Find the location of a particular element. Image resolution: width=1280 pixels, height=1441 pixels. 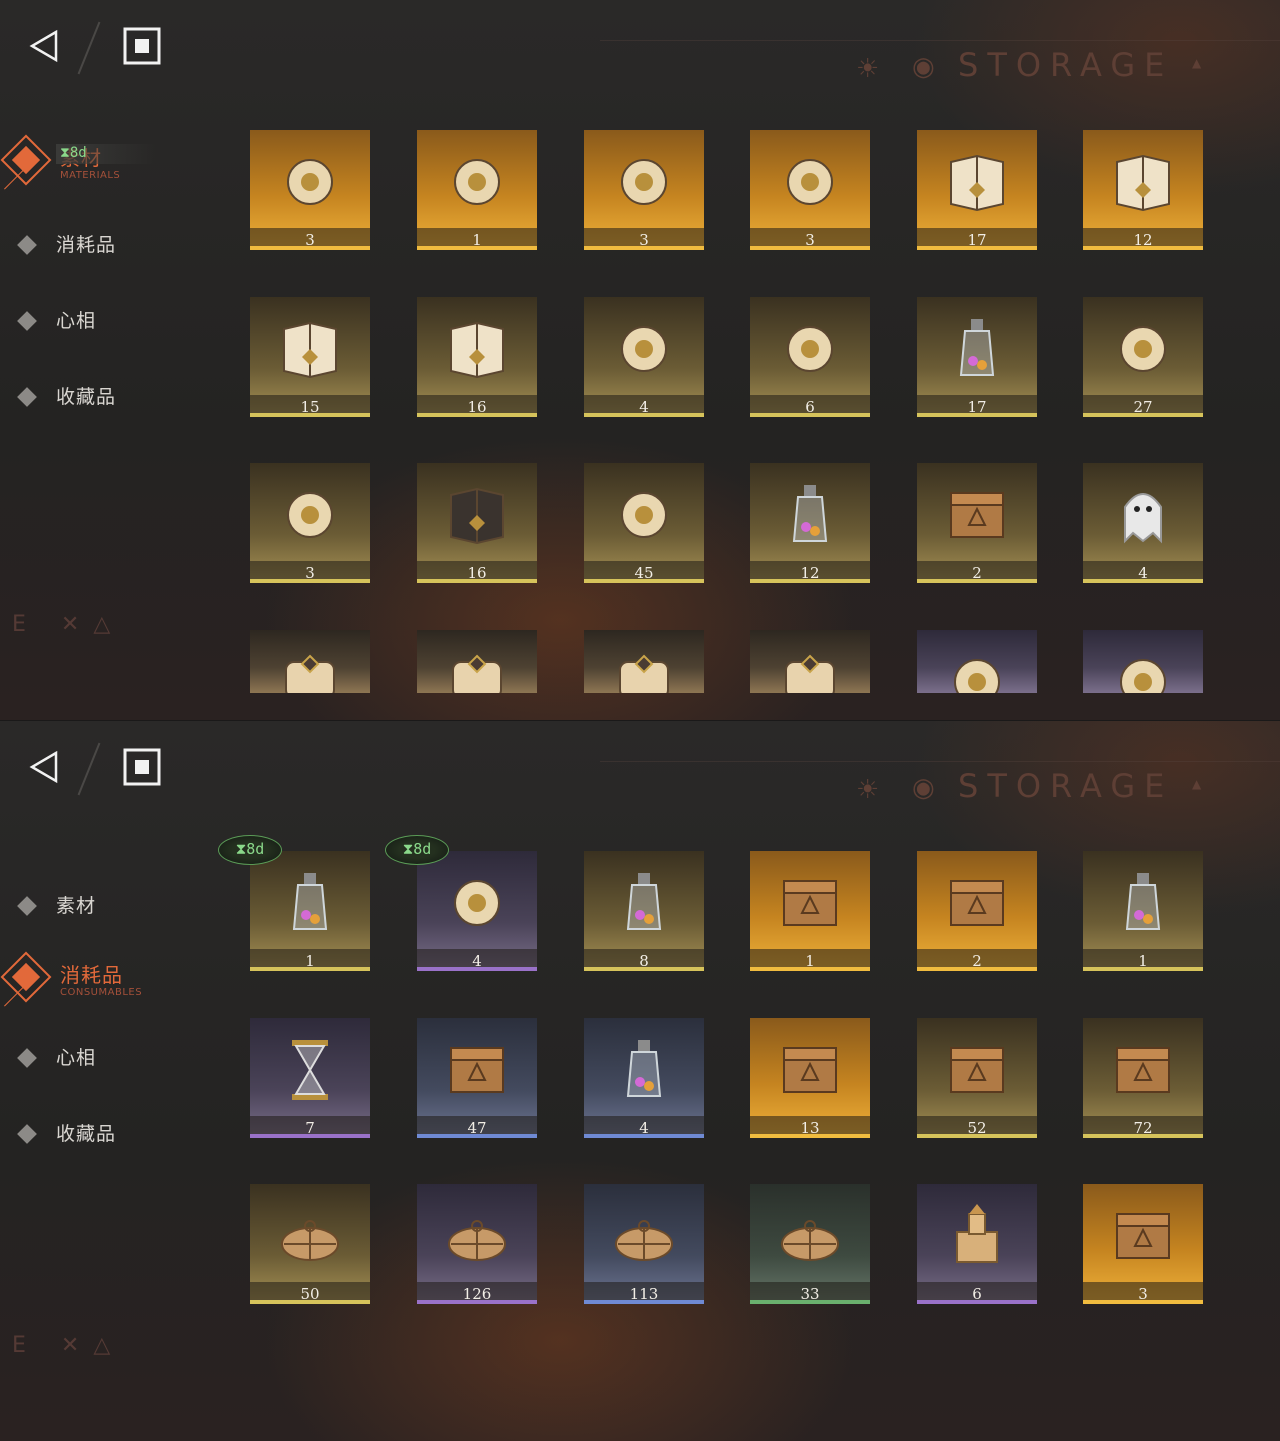

item-card: 72 is located at coordinates (1143, 1078).